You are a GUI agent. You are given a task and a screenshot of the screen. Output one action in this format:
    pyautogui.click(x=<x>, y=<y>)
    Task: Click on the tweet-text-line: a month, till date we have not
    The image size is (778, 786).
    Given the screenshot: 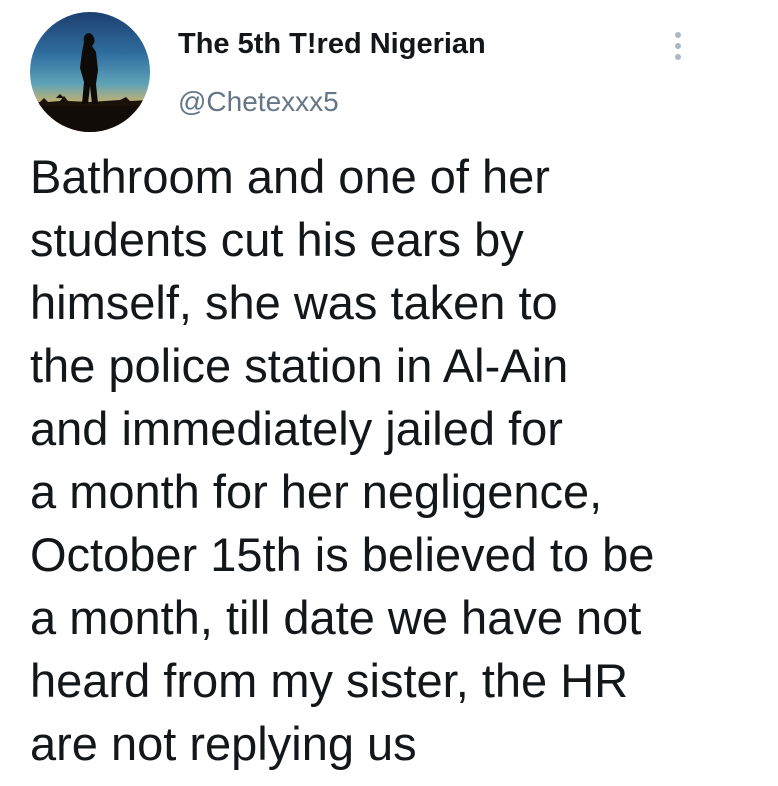 What is the action you would take?
    pyautogui.click(x=336, y=617)
    